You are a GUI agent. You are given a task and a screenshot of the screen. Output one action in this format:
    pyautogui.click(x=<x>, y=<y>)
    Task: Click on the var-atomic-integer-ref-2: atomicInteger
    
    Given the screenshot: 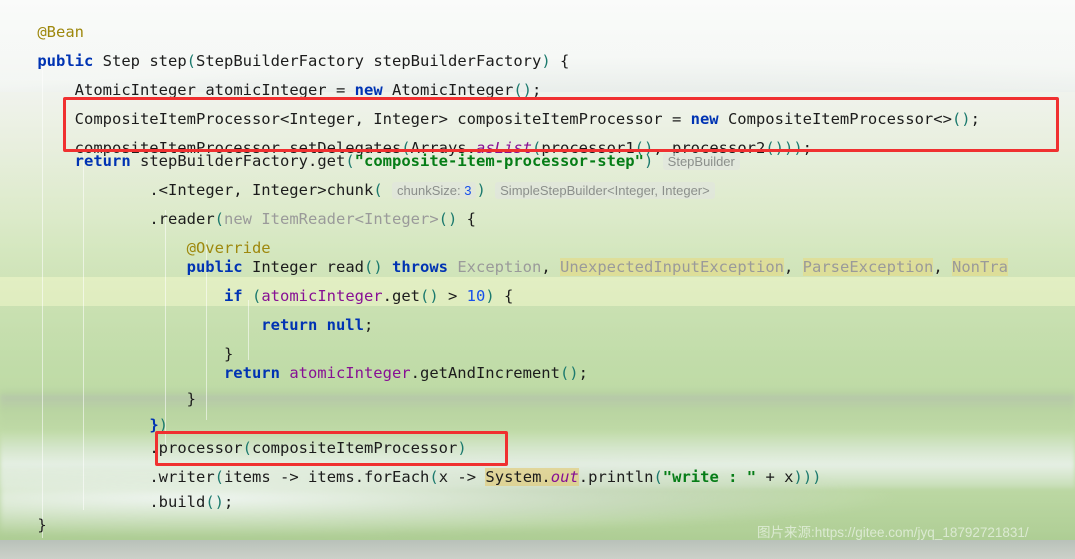 What is the action you would take?
    pyautogui.click(x=350, y=373)
    